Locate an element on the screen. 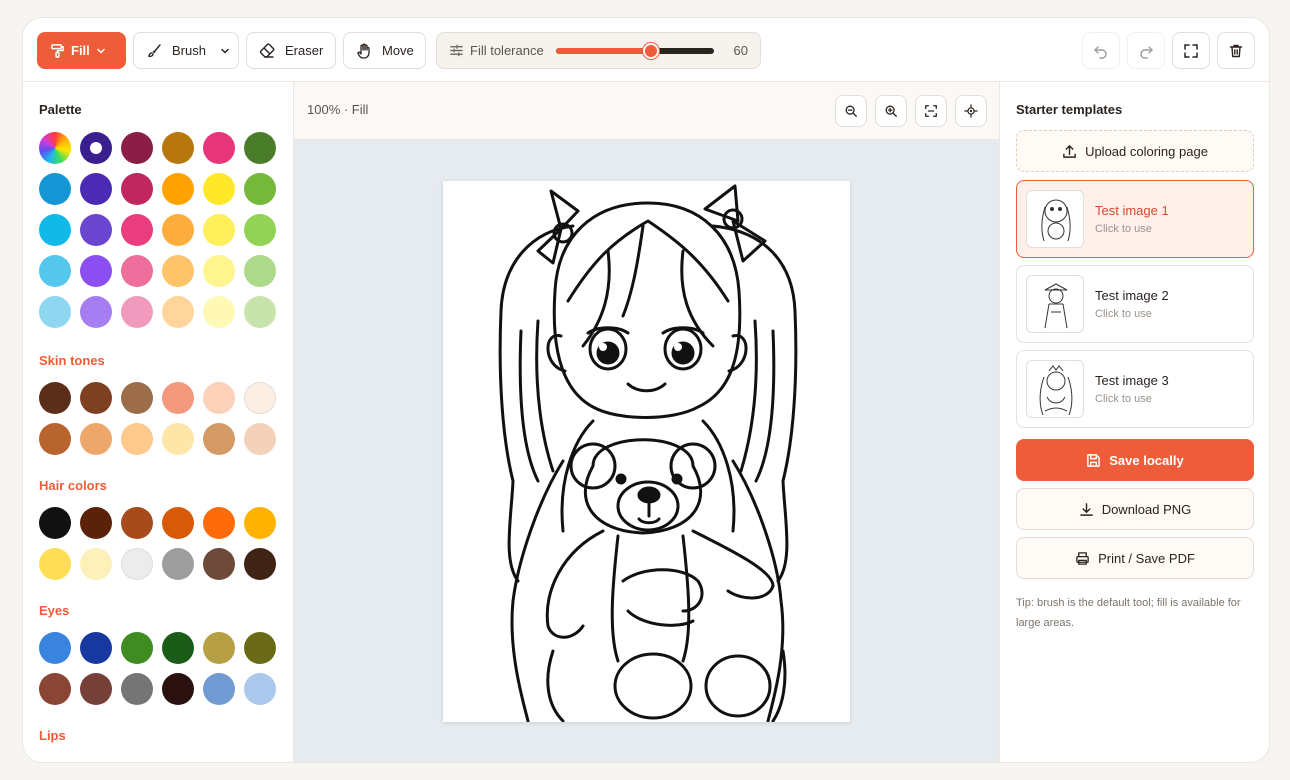 The height and width of the screenshot is (780, 1290). print-save-pdf-label: Print / Save PDF is located at coordinates (1146, 558).